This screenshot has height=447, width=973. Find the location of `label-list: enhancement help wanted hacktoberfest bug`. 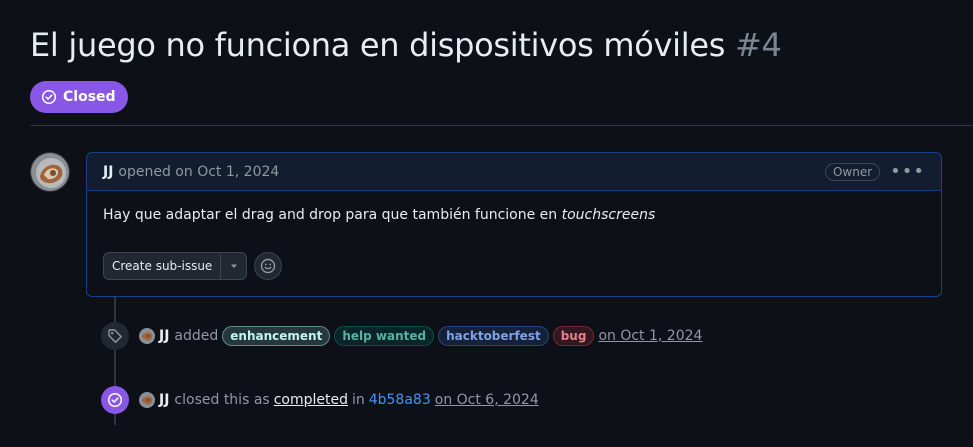

label-list: enhancement help wanted hacktoberfest bug is located at coordinates (406, 336).